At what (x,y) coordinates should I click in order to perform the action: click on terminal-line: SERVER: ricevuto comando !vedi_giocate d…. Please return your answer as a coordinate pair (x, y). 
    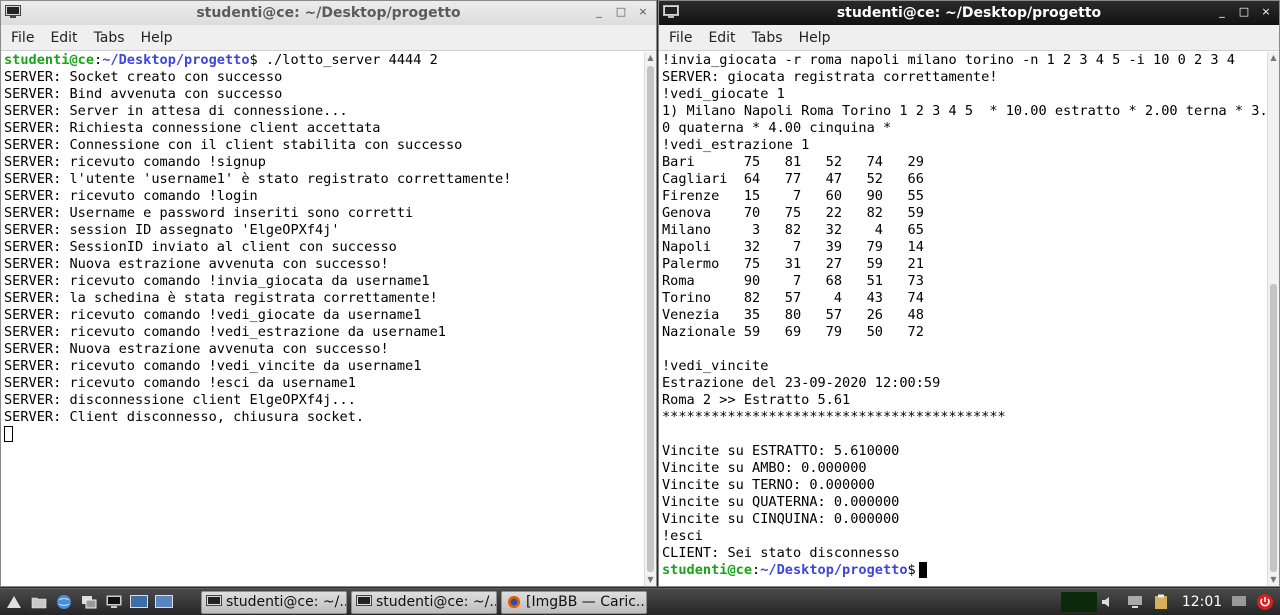
    Looking at the image, I should click on (213, 315).